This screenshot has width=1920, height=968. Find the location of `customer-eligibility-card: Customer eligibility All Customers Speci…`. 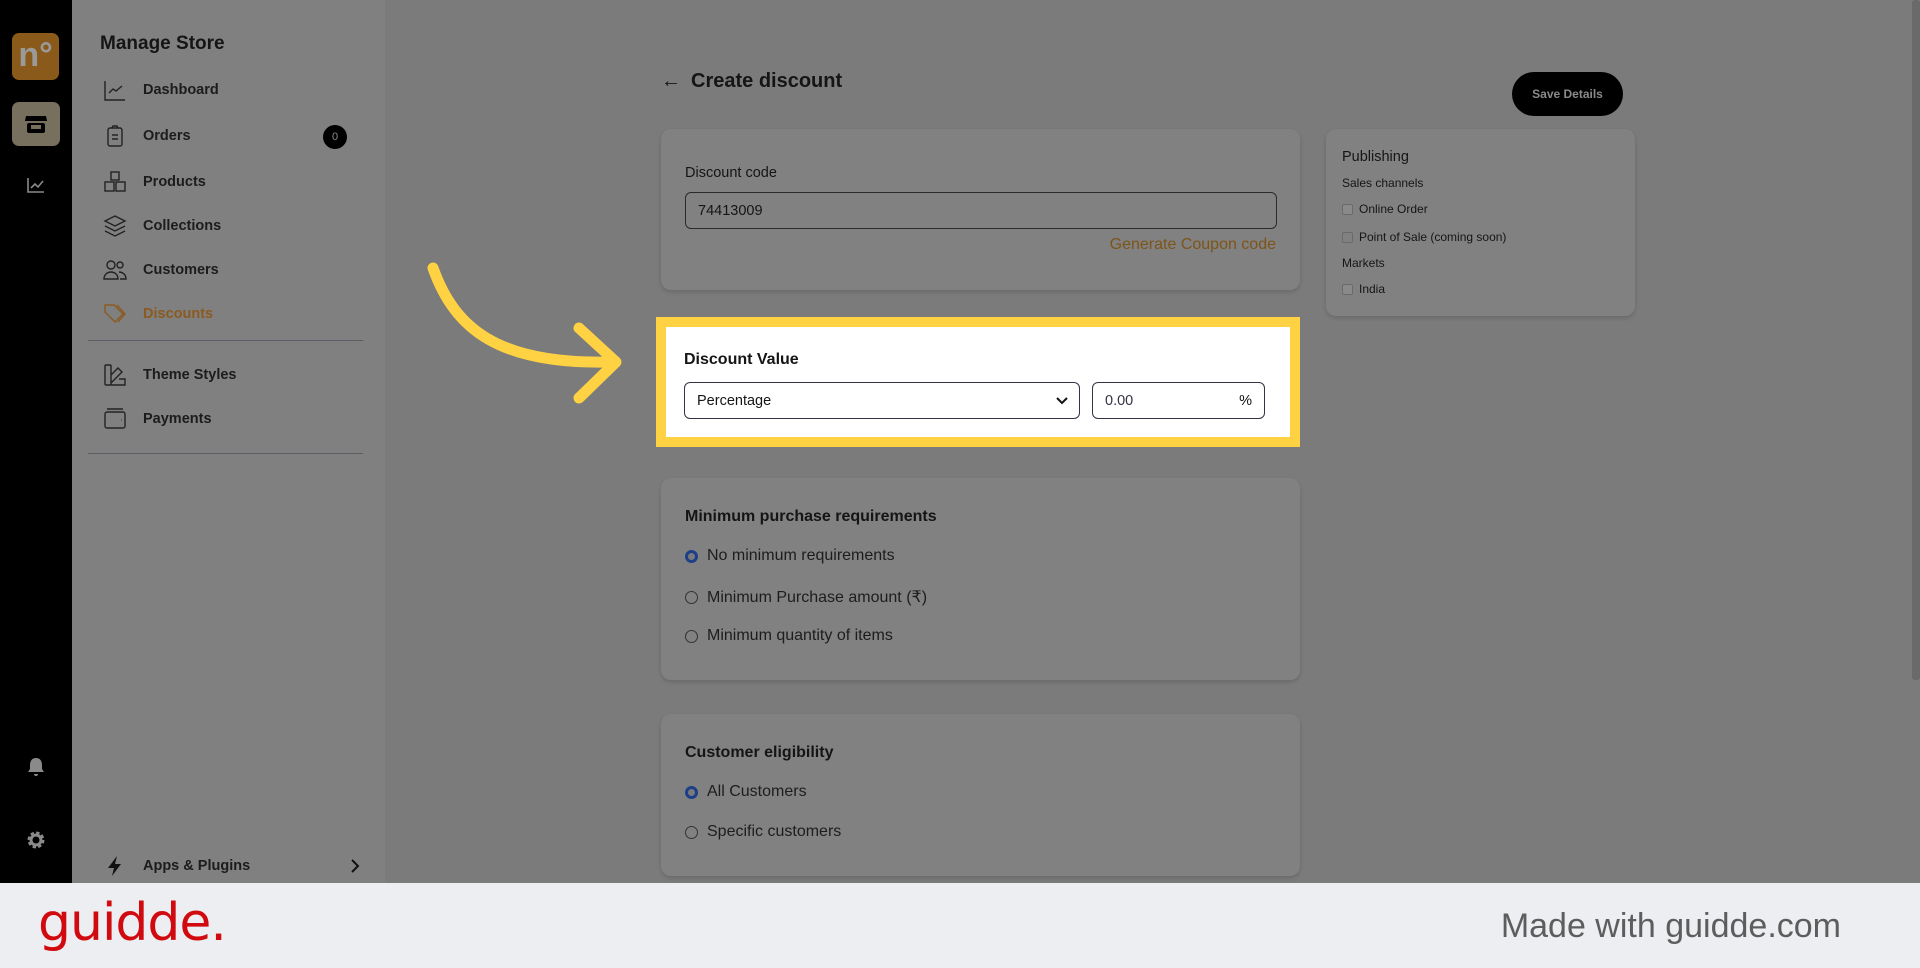

customer-eligibility-card: Customer eligibility All Customers Speci… is located at coordinates (980, 795).